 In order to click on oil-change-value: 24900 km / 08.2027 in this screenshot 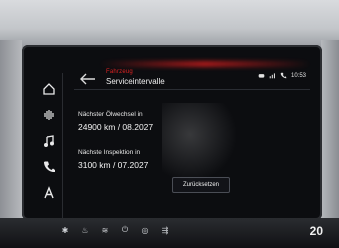, I will do `click(116, 127)`.